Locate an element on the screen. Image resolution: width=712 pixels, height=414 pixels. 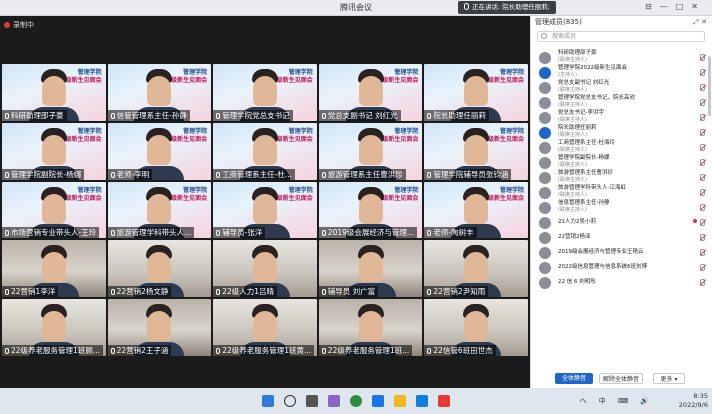
video-tile: 管理学院 2022级新生见面会 党总支副书记 刘红光 is located at coordinates (370, 92).